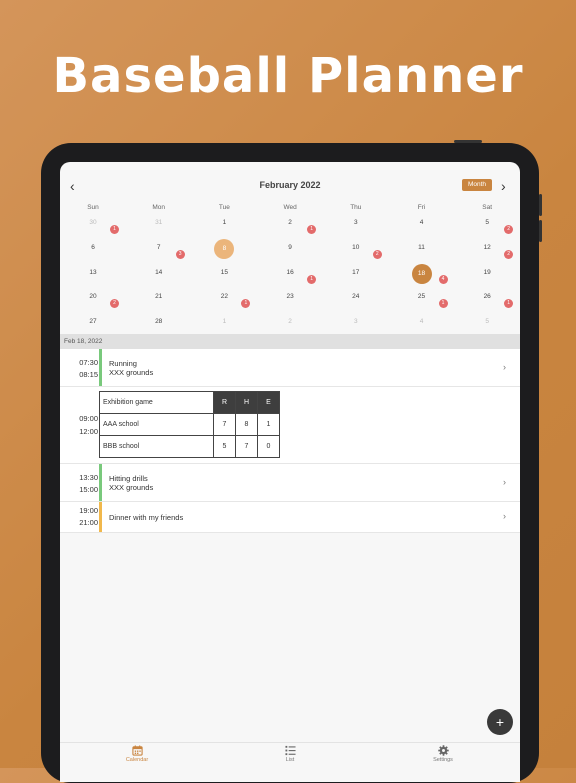  Describe the element at coordinates (123, 363) in the screenshot. I see `event-title: Running` at that location.